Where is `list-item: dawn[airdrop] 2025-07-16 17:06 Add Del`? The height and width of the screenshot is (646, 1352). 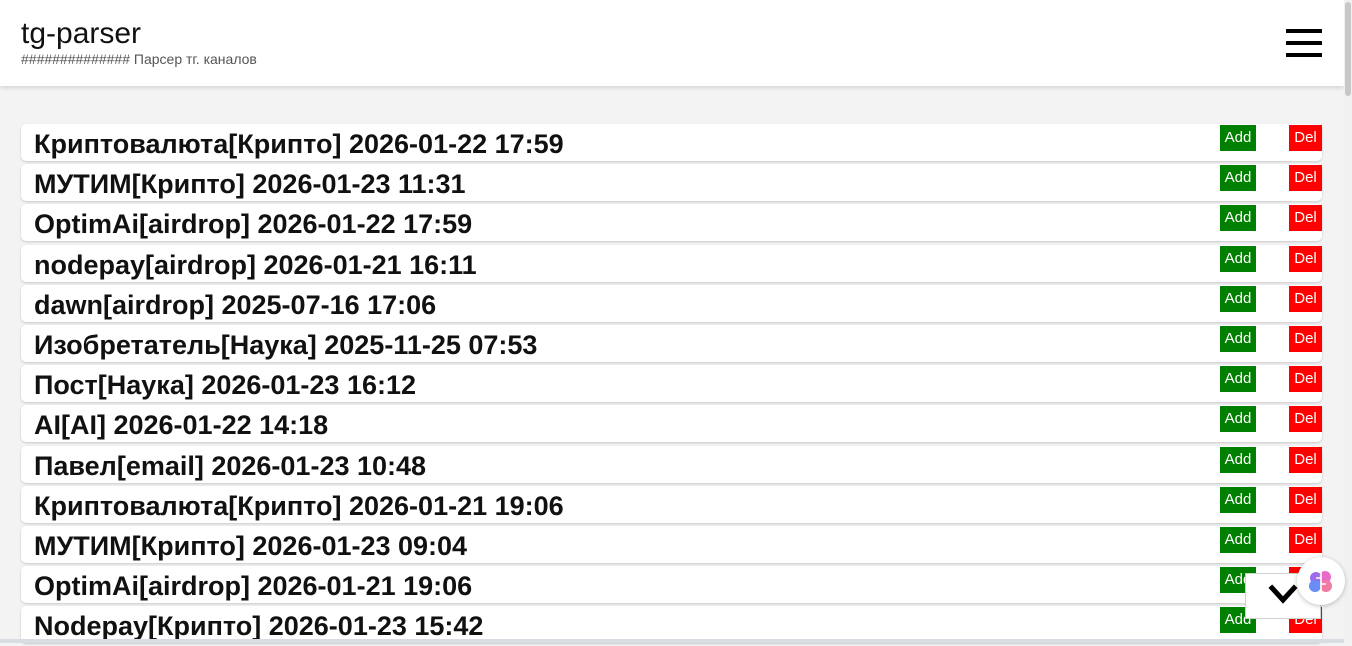 list-item: dawn[airdrop] 2025-07-16 17:06 Add Del is located at coordinates (671, 303).